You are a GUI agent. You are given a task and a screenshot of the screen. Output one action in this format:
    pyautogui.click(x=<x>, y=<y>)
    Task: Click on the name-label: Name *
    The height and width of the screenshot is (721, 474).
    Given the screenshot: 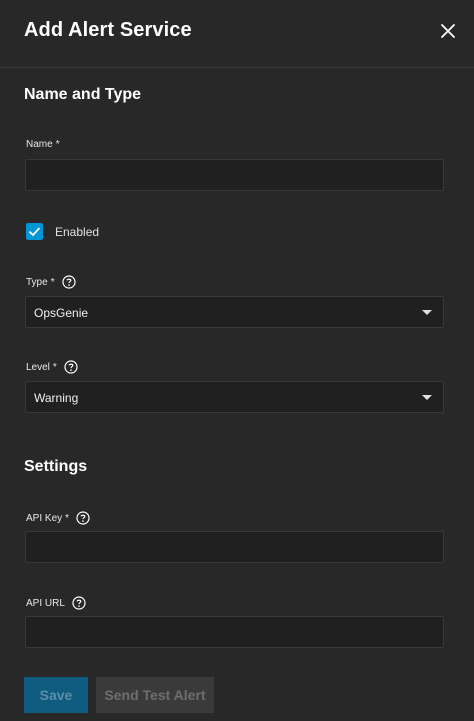 What is the action you would take?
    pyautogui.click(x=43, y=144)
    